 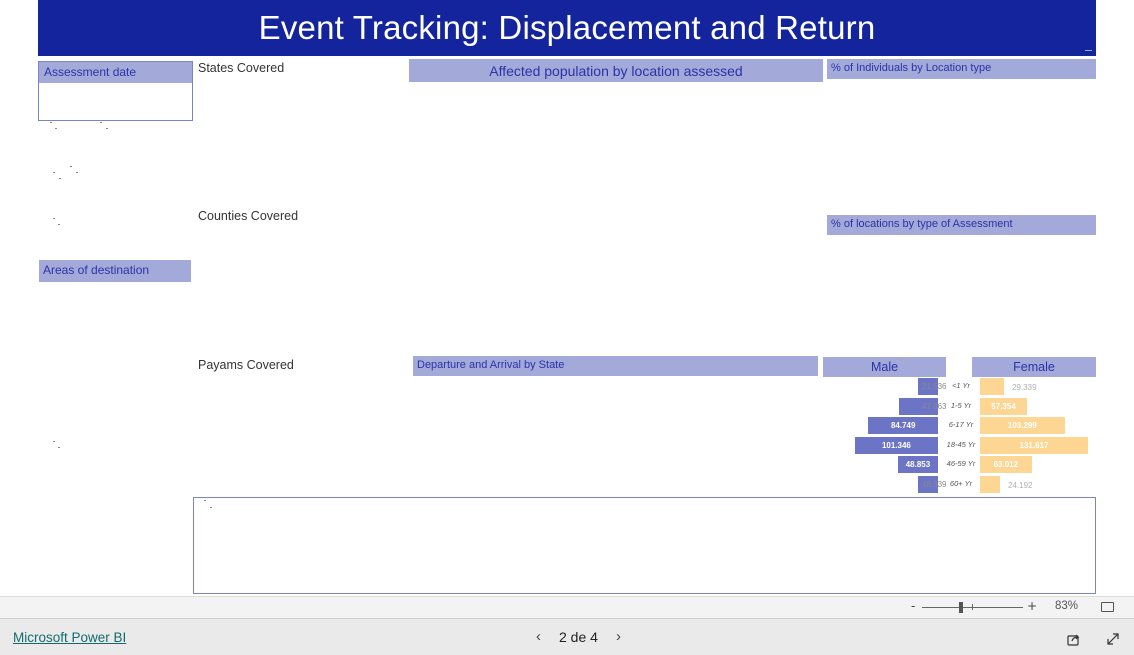 I want to click on minimize-icon, so click(x=1088, y=50).